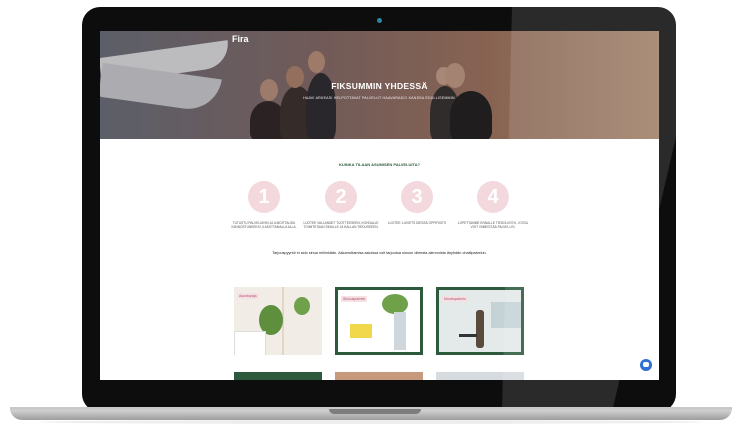 The width and height of the screenshot is (742, 426). Describe the element at coordinates (455, 299) in the screenshot. I see `service-card-tag: Muuttopalvelu` at that location.